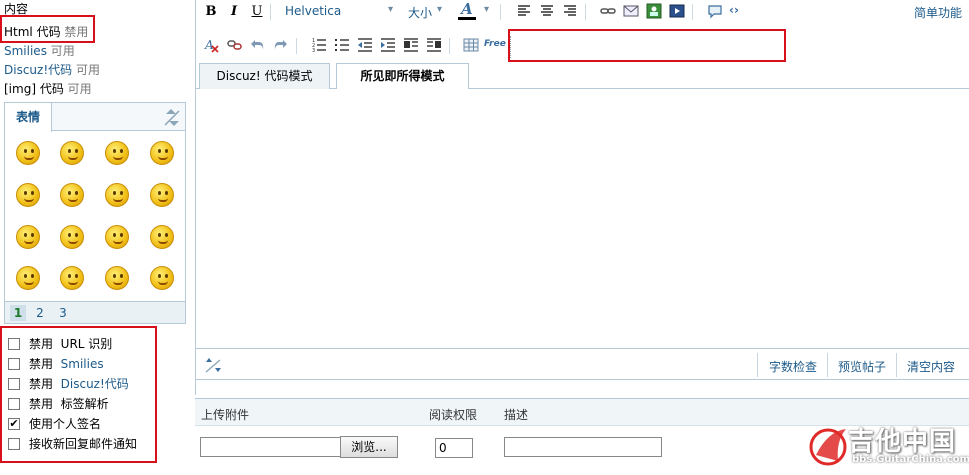 The width and height of the screenshot is (969, 475). What do you see at coordinates (18, 313) in the screenshot?
I see `page-1: 1` at bounding box center [18, 313].